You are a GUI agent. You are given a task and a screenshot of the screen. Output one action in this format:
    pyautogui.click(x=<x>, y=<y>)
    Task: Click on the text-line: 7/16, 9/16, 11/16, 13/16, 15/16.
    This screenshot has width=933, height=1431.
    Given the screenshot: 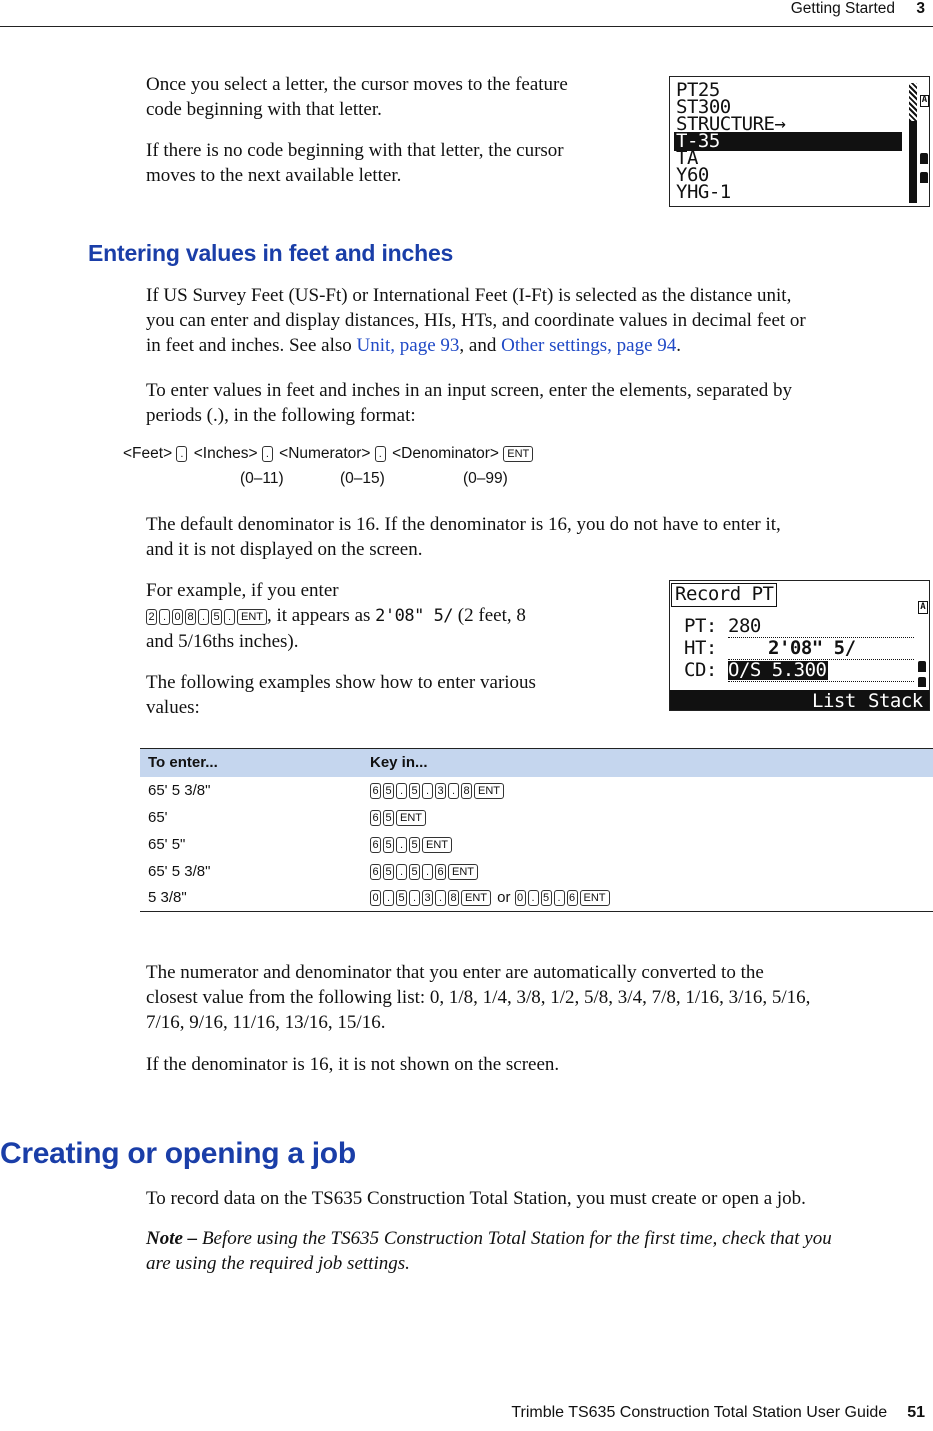 What is the action you would take?
    pyautogui.click(x=266, y=1022)
    